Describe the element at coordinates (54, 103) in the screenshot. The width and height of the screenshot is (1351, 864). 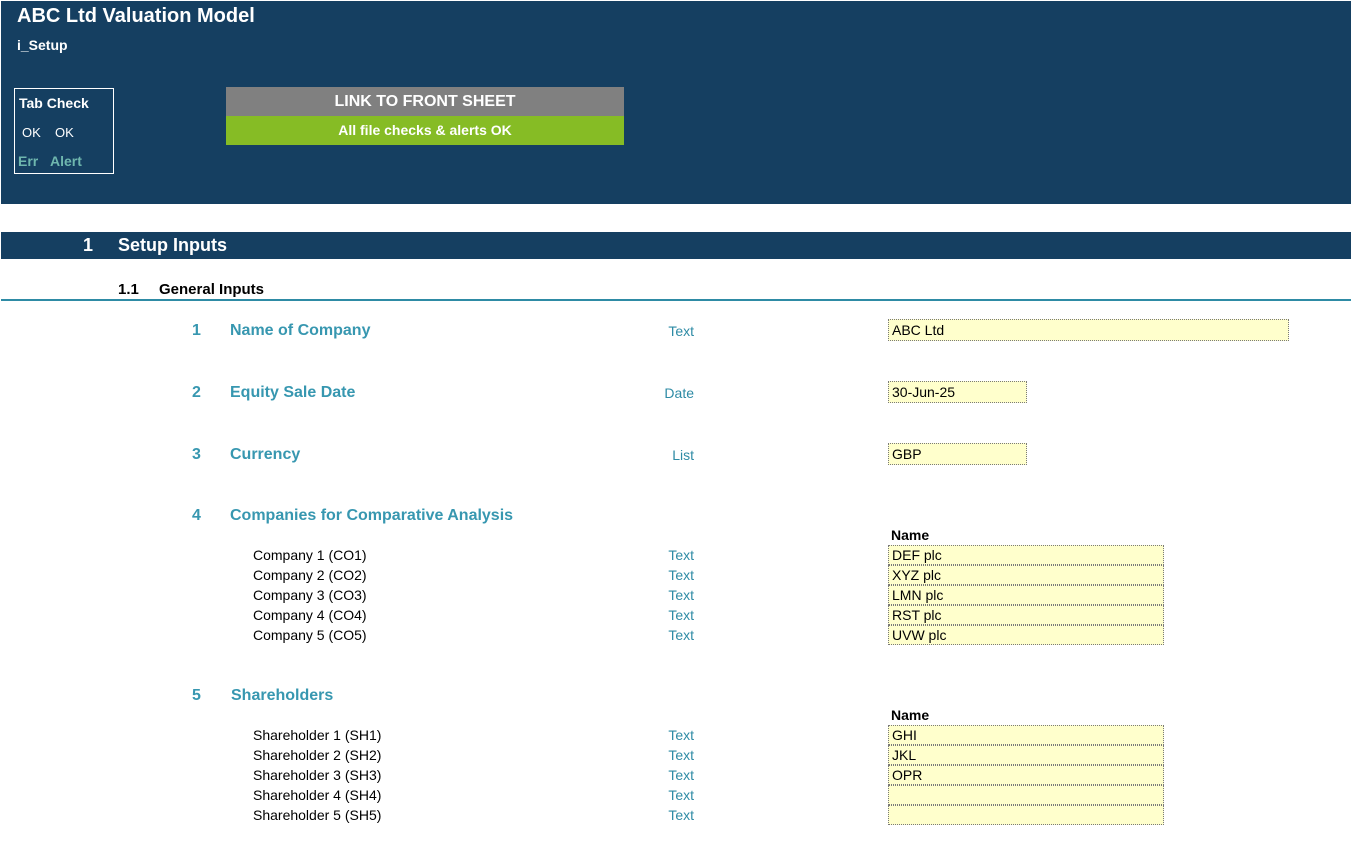
I see `tab-check-title: Tab Check` at that location.